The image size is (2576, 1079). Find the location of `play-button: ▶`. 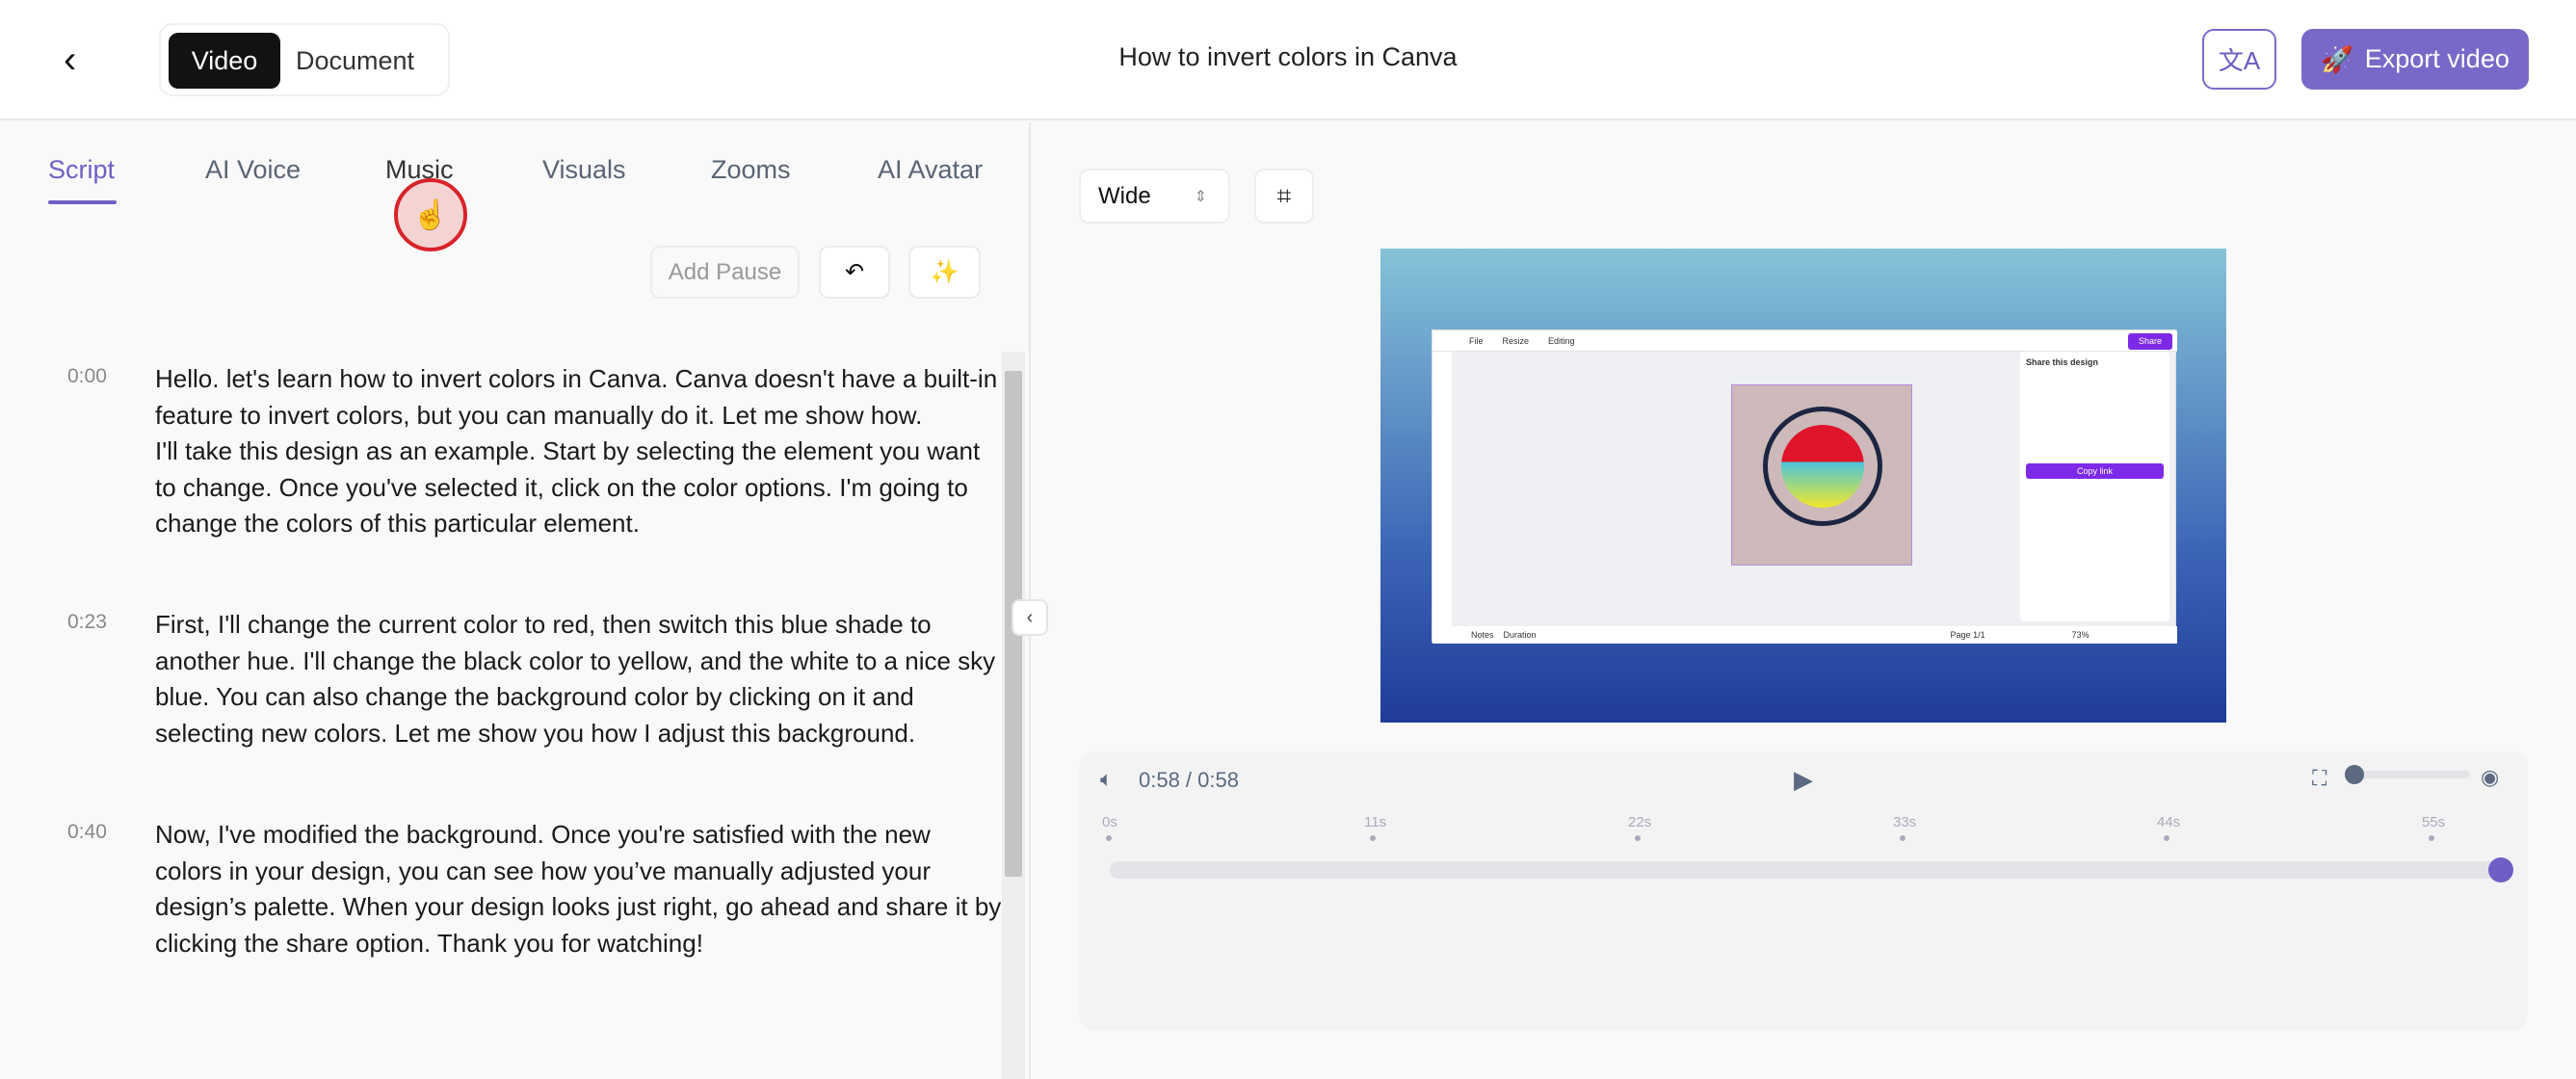

play-button: ▶ is located at coordinates (1804, 780).